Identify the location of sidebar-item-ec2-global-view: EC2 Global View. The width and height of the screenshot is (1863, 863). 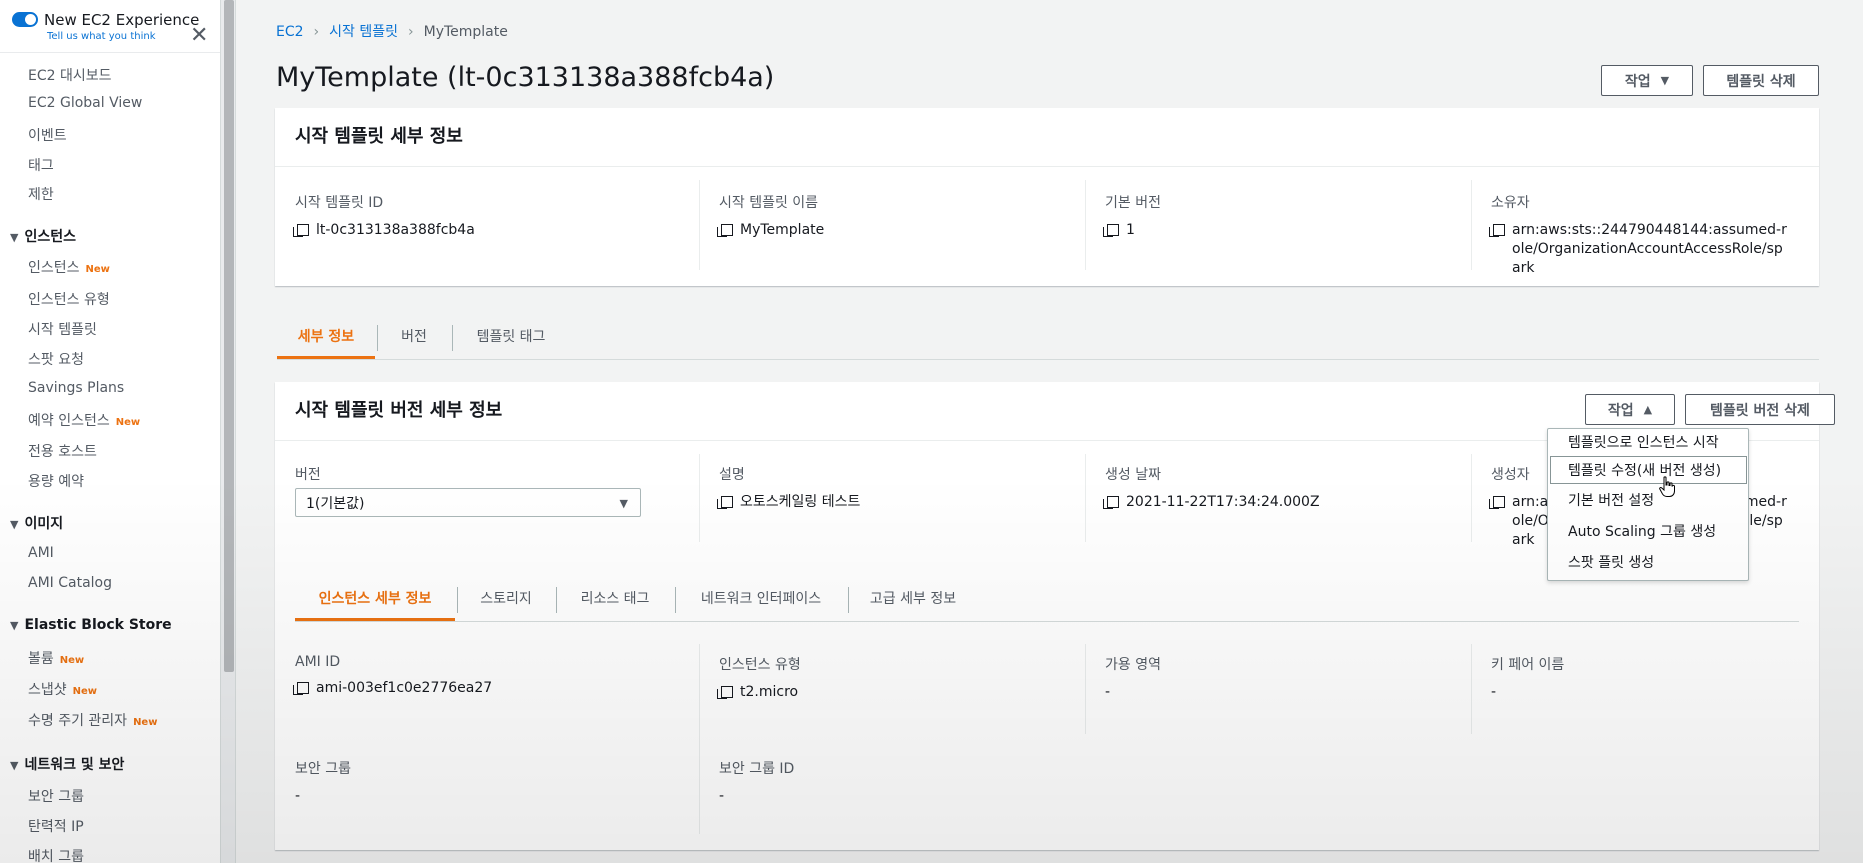
(85, 103).